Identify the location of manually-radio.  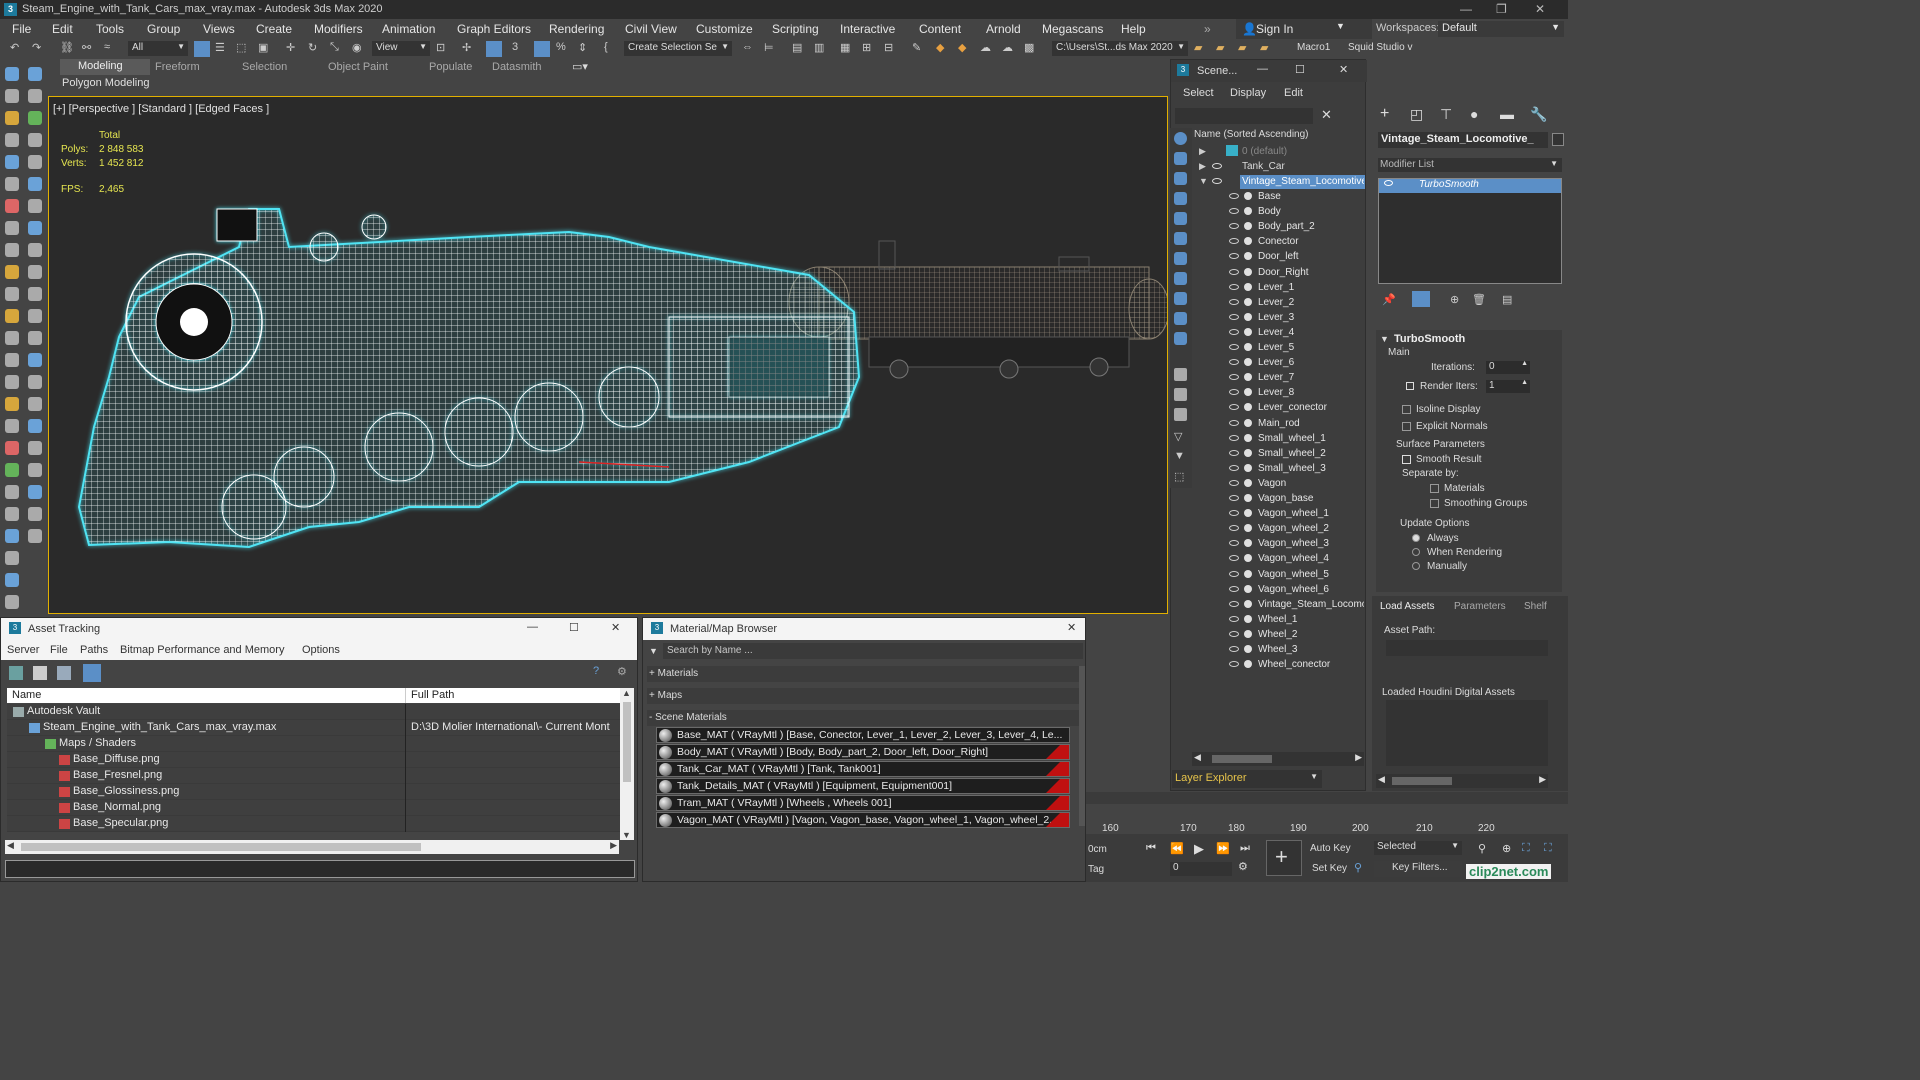
(1418, 566).